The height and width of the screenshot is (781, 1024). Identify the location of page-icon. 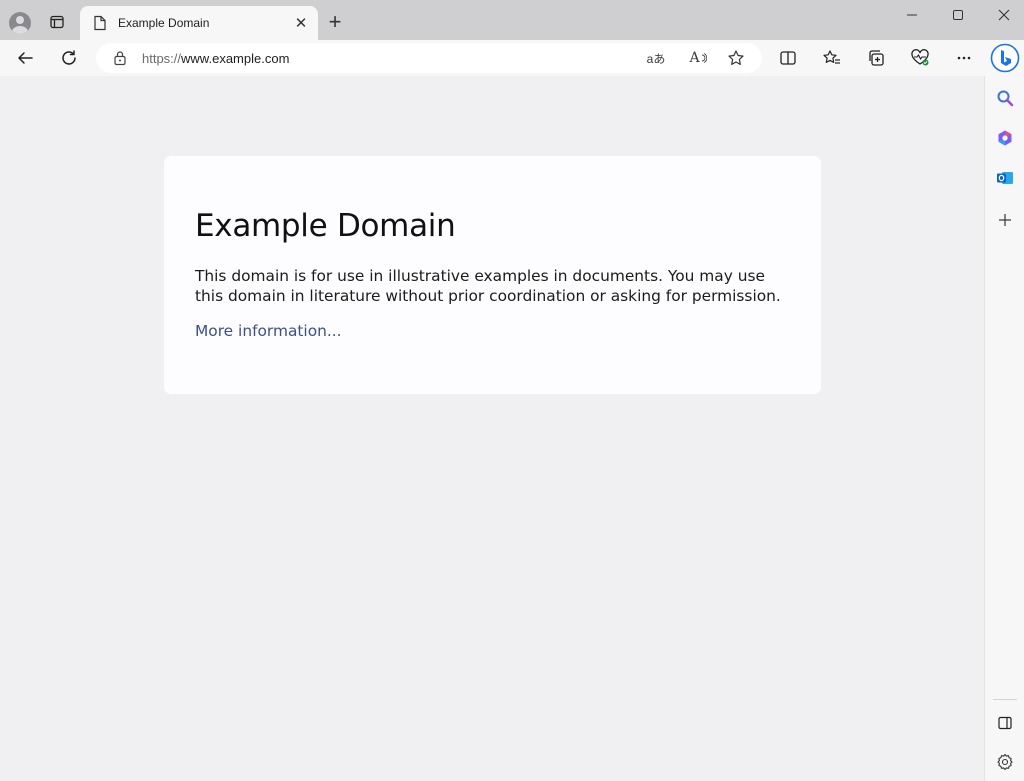
(100, 23).